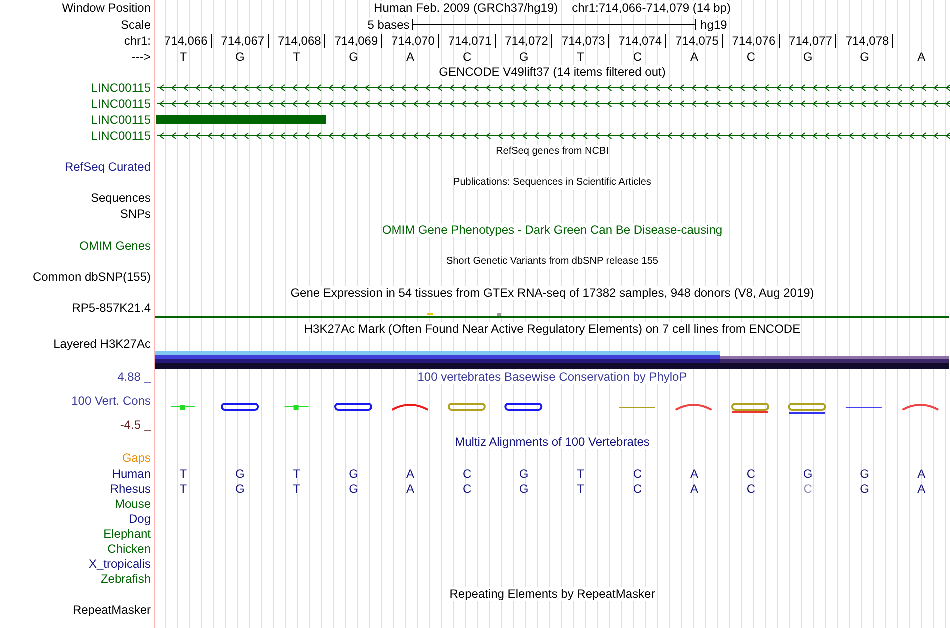 The image size is (950, 628). Describe the element at coordinates (102, 344) in the screenshot. I see `track-label: Layered H3K27Ac` at that location.